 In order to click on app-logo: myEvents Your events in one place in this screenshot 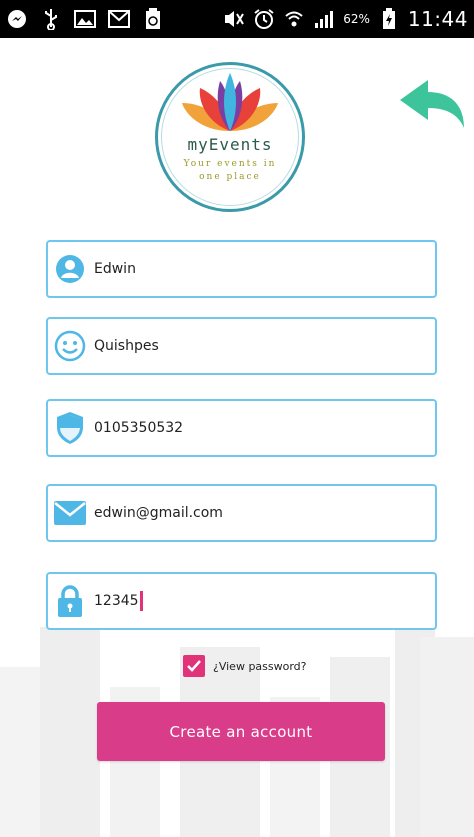, I will do `click(230, 137)`.